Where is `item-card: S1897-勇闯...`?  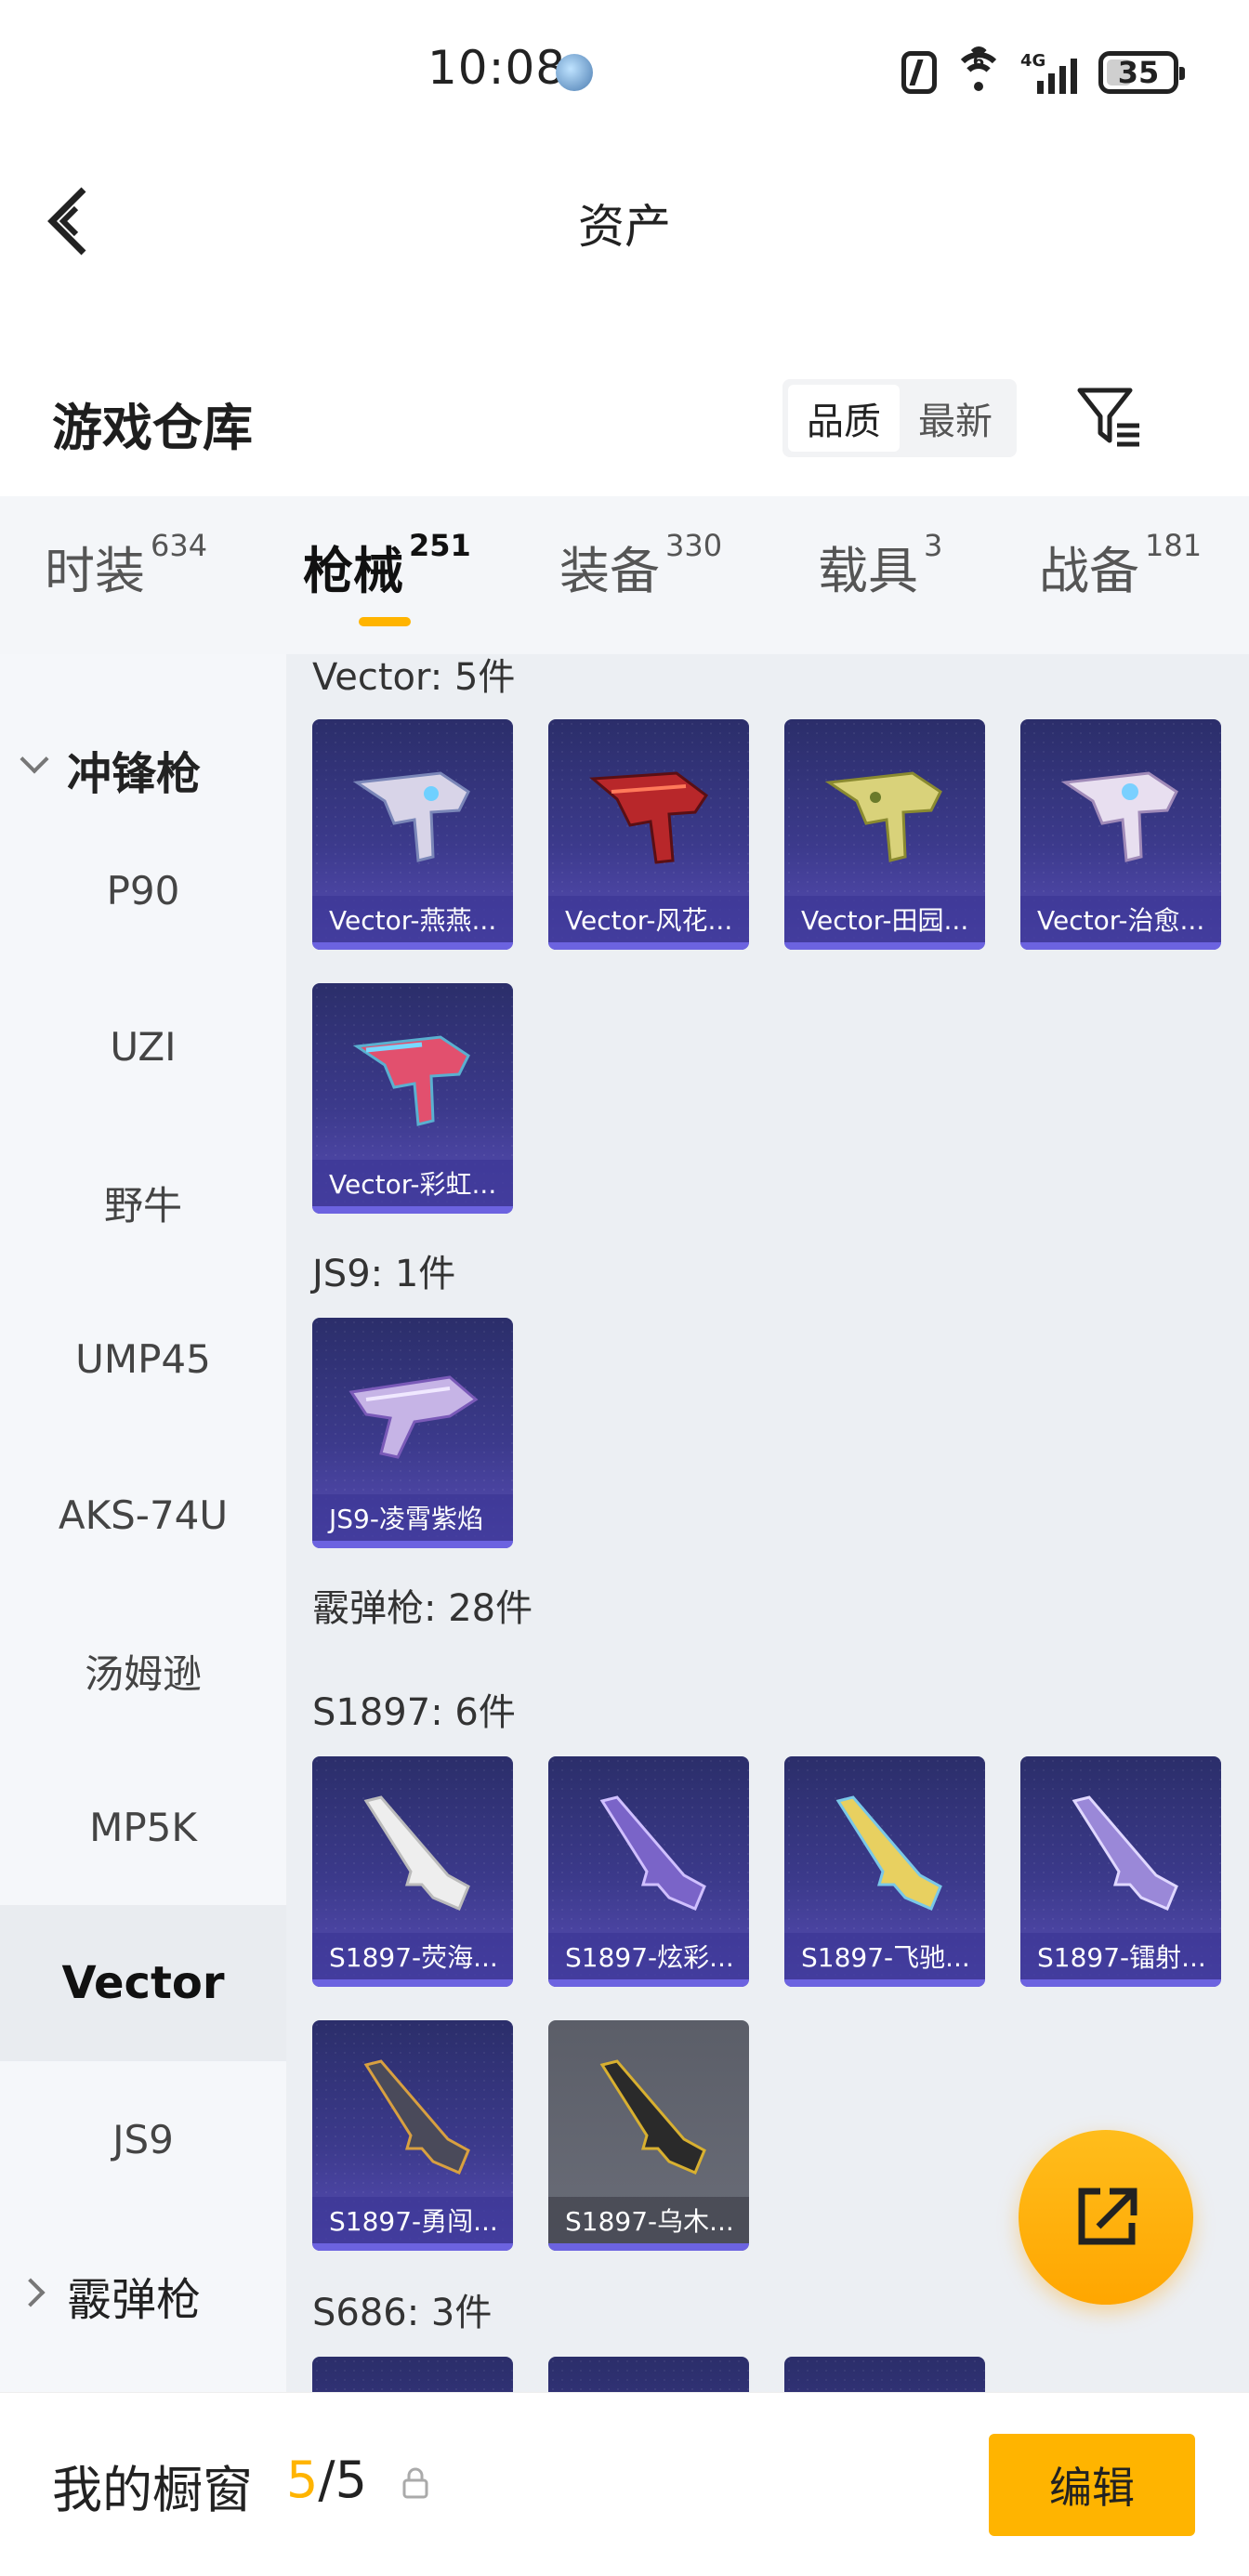
item-card: S1897-勇闯... is located at coordinates (412, 2135).